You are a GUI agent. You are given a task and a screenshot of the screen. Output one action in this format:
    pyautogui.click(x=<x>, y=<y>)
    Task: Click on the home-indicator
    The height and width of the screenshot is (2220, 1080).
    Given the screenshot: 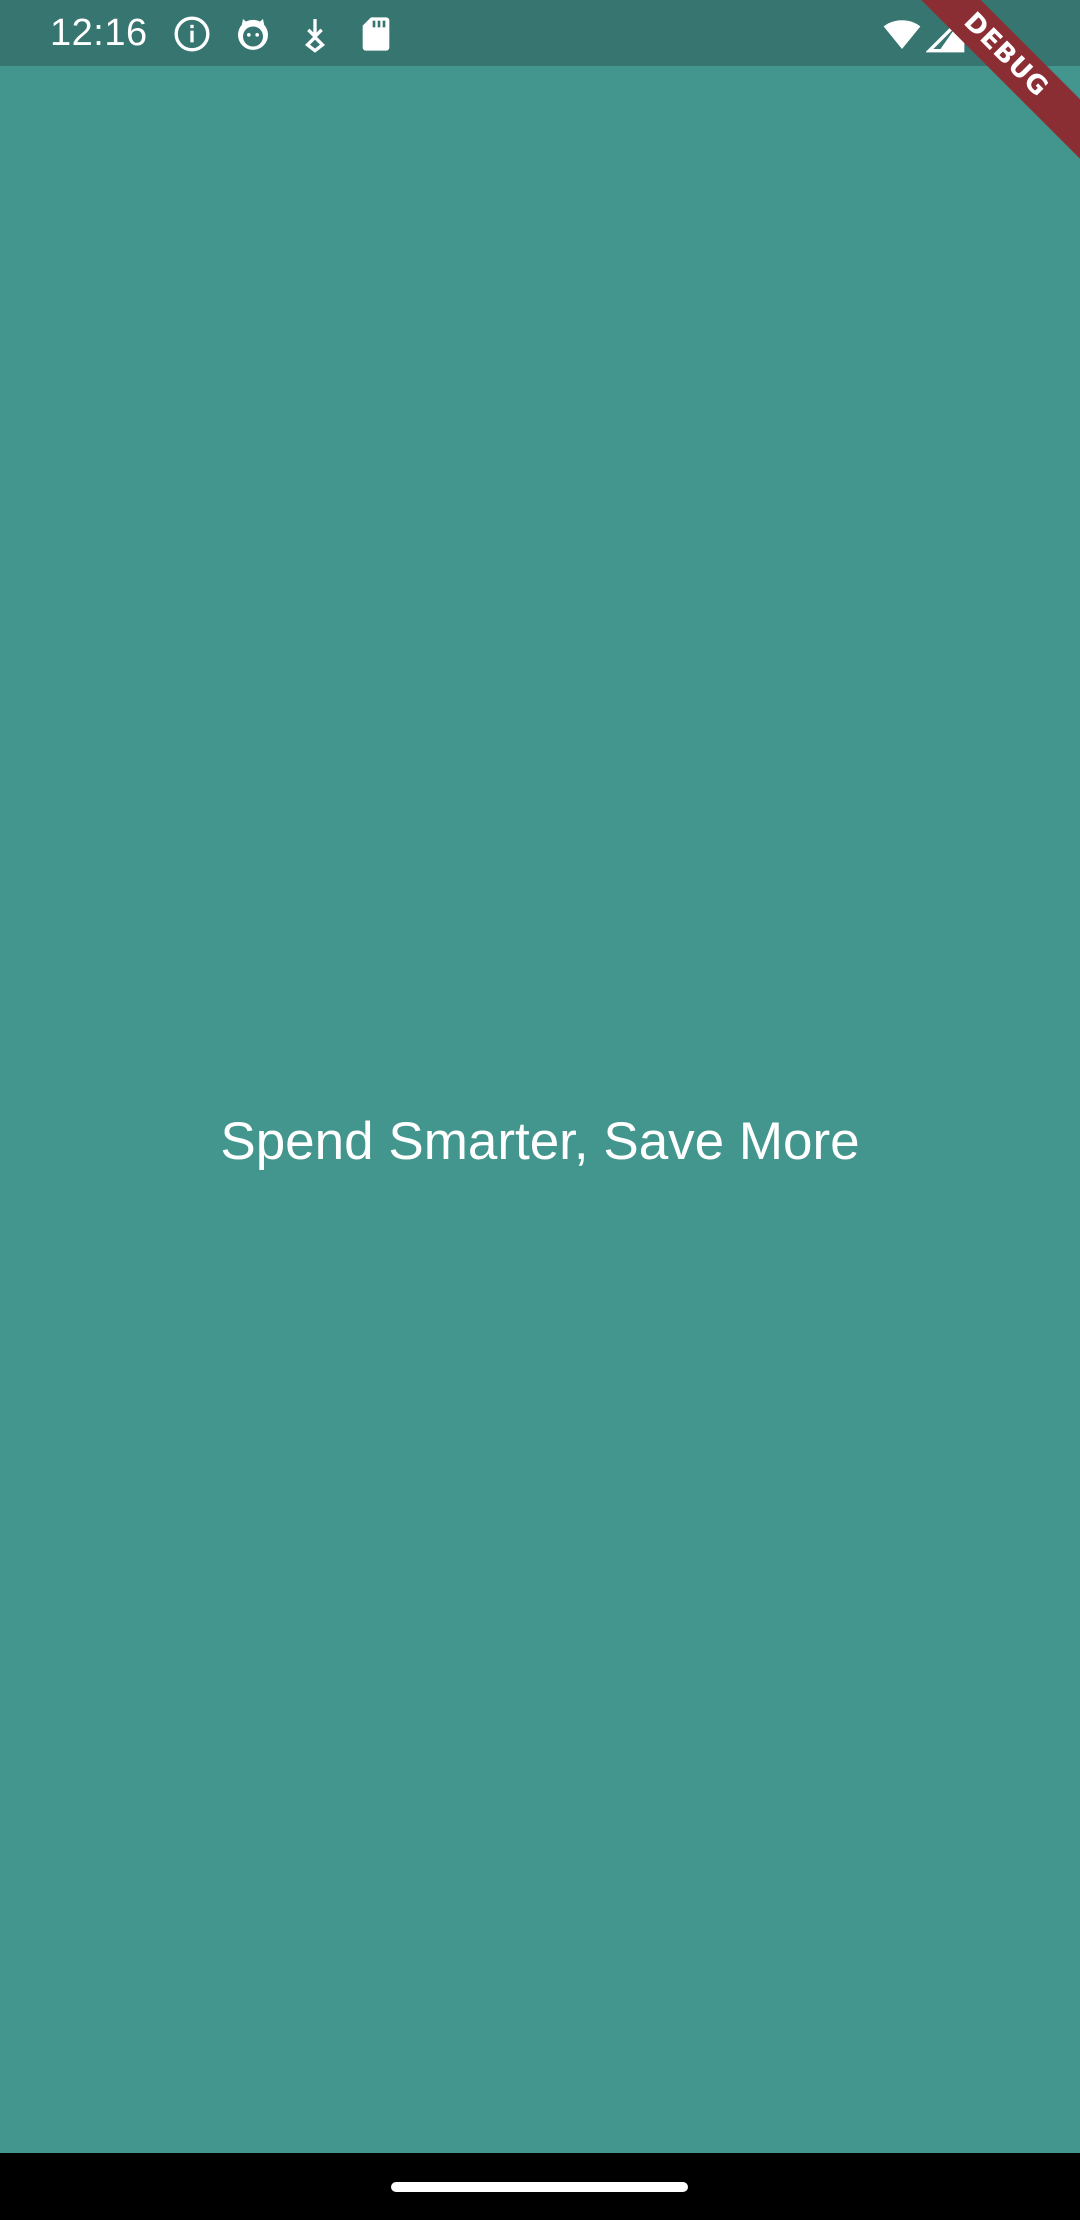 What is the action you would take?
    pyautogui.click(x=539, y=2187)
    